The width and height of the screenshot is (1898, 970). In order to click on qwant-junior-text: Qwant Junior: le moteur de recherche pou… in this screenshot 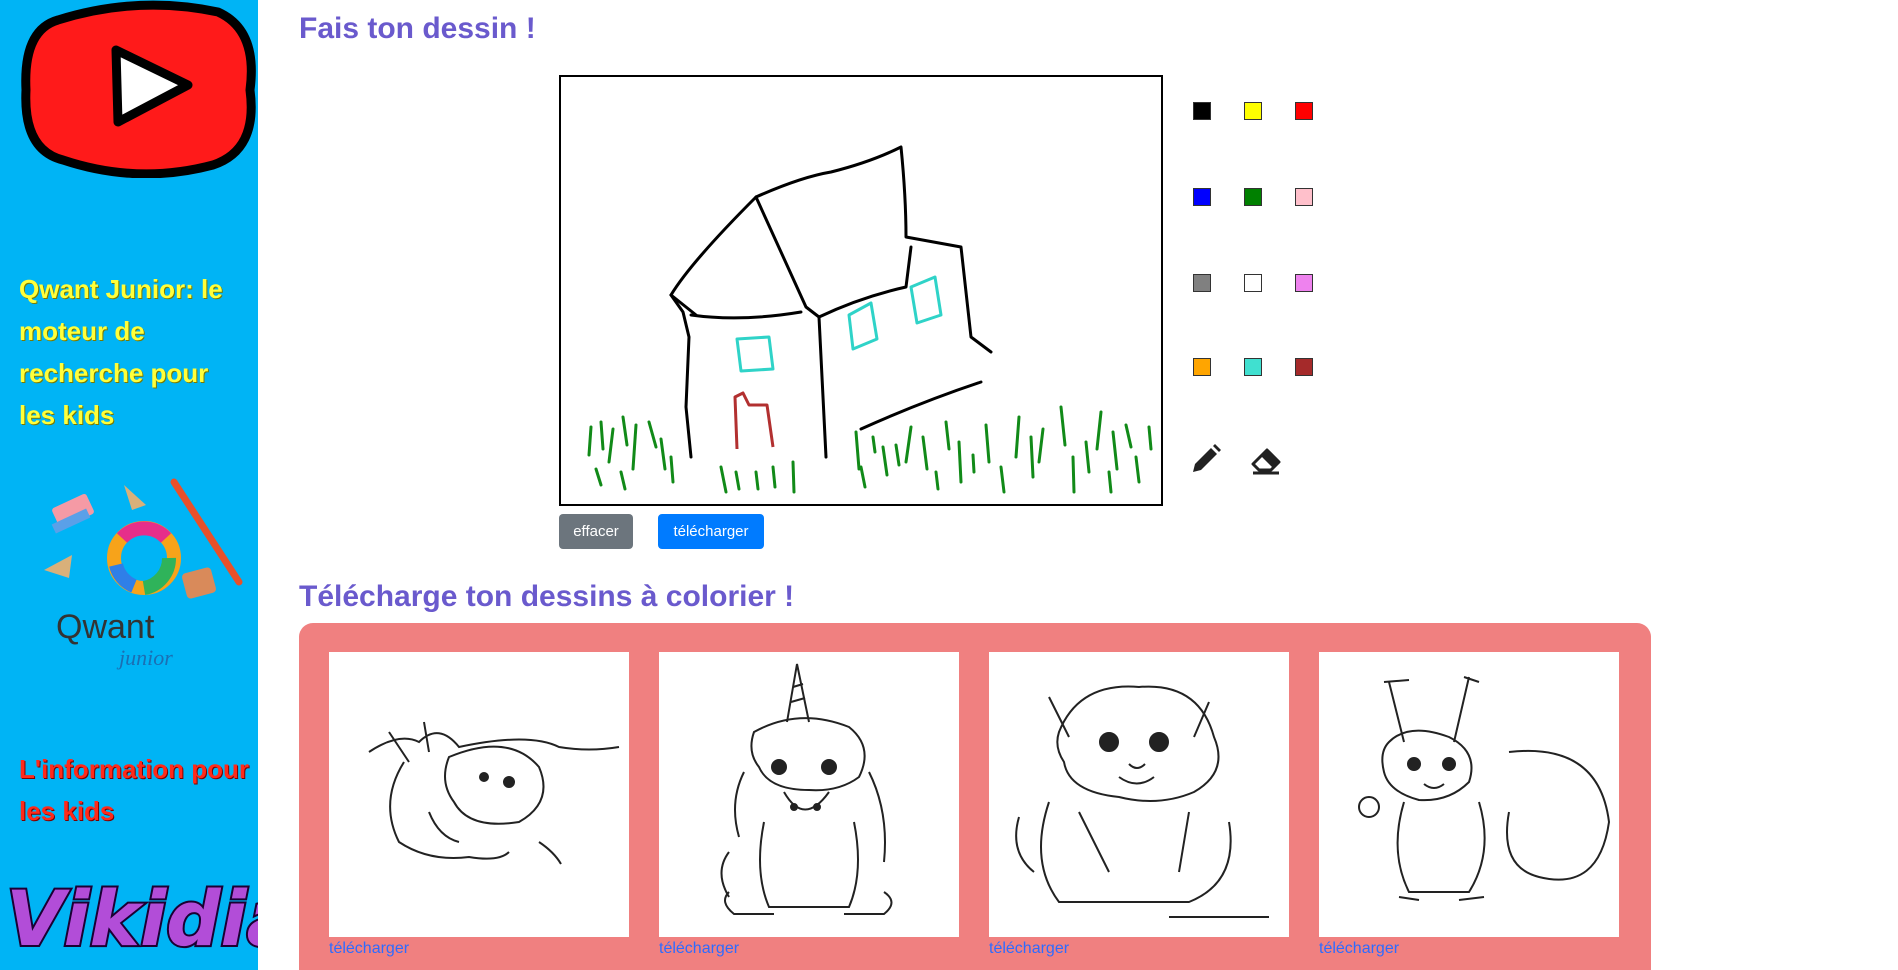, I will do `click(135, 352)`.